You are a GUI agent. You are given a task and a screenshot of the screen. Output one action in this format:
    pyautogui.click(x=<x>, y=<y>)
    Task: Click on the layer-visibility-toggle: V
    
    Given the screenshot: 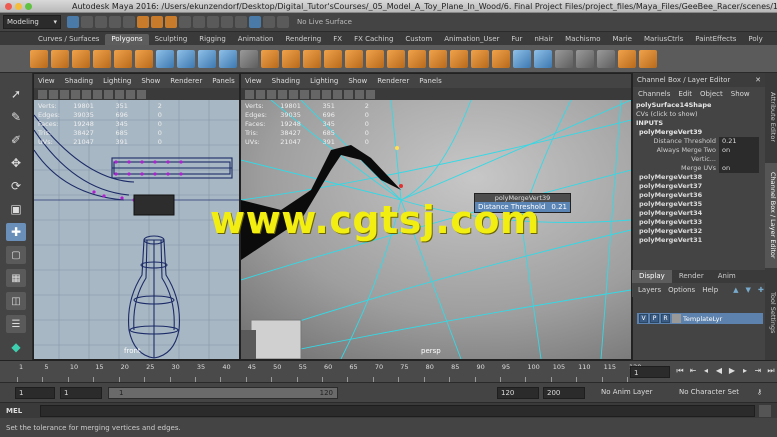 What is the action you would take?
    pyautogui.click(x=643, y=318)
    